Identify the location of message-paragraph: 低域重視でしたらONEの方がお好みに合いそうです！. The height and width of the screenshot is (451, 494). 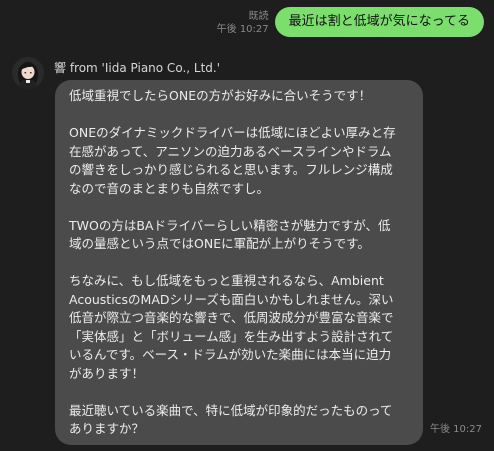
(220, 95).